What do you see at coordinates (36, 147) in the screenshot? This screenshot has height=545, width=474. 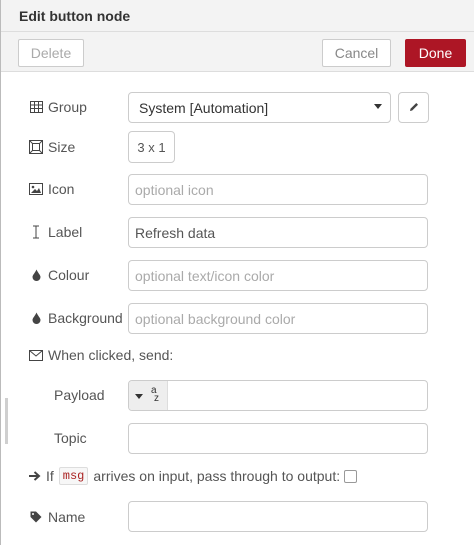 I see `size-icon` at bounding box center [36, 147].